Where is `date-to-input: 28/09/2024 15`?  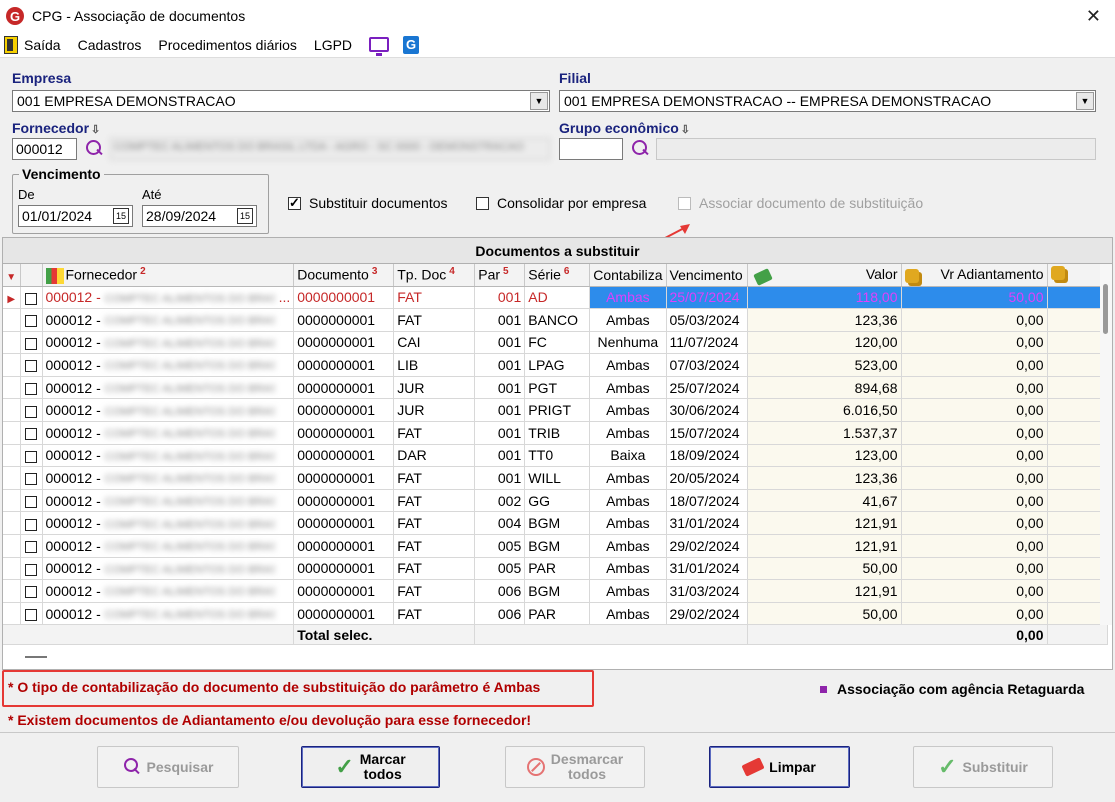
date-to-input: 28/09/2024 15 is located at coordinates (199, 216).